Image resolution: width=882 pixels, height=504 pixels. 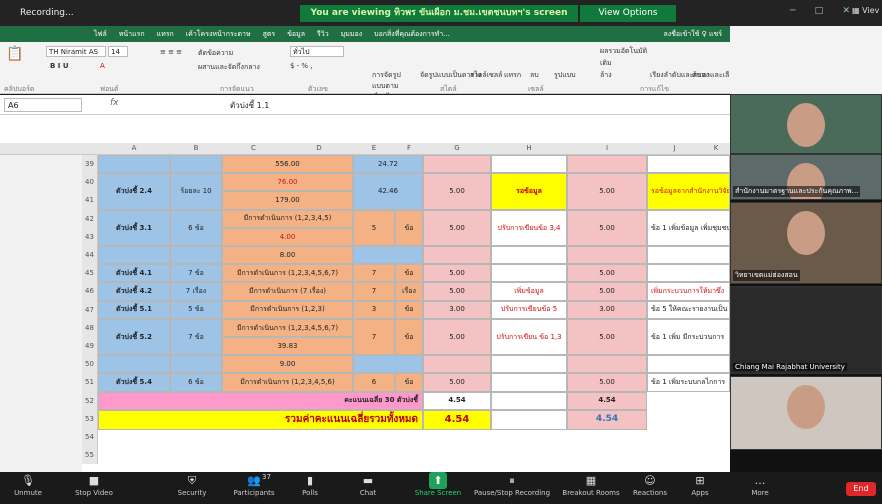 I want to click on total-label-cell: รวมค่าคะแนนเฉลี่ยรวมทั้งหมด, so click(x=260, y=419).